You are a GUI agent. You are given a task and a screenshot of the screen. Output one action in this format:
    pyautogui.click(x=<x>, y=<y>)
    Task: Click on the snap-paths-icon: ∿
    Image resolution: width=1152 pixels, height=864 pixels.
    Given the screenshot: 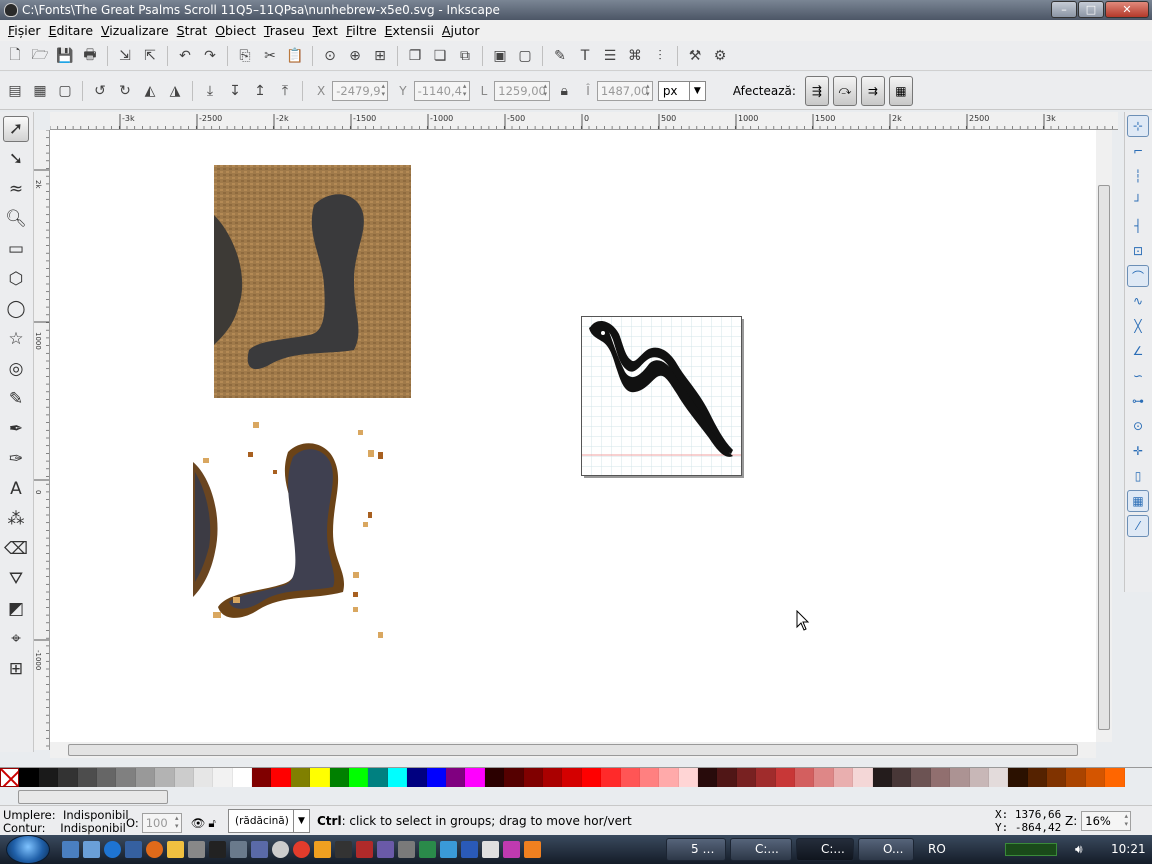 What is the action you would take?
    pyautogui.click(x=1138, y=301)
    